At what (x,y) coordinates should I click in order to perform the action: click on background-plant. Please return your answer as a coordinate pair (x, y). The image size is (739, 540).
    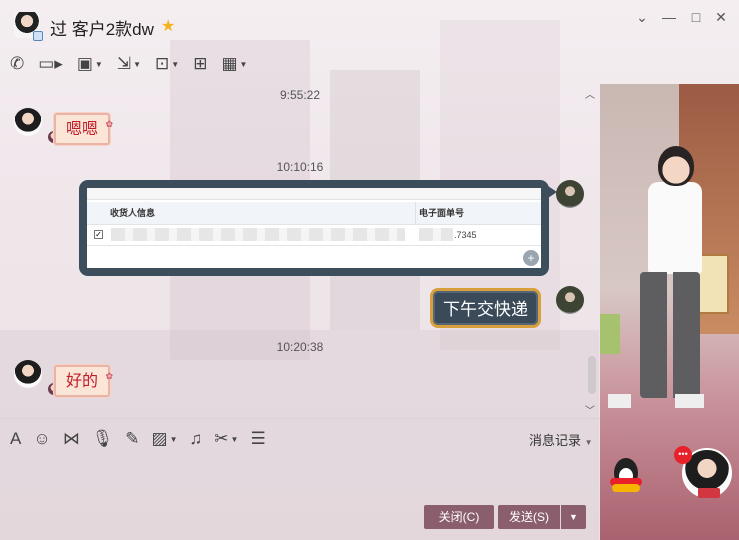
    Looking at the image, I should click on (610, 334).